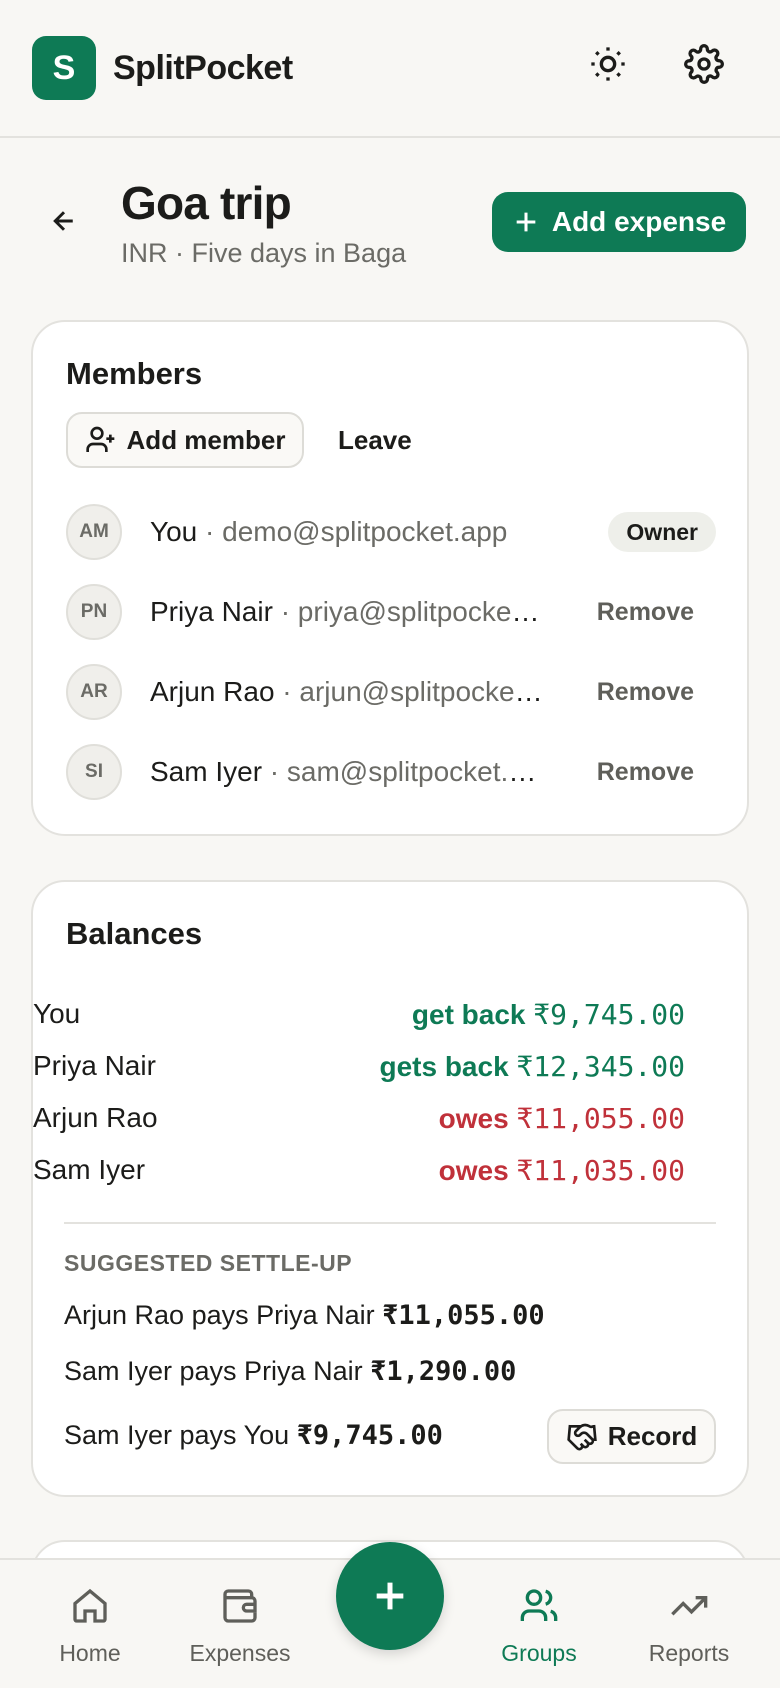  What do you see at coordinates (240, 1606) in the screenshot?
I see `wallet-icon` at bounding box center [240, 1606].